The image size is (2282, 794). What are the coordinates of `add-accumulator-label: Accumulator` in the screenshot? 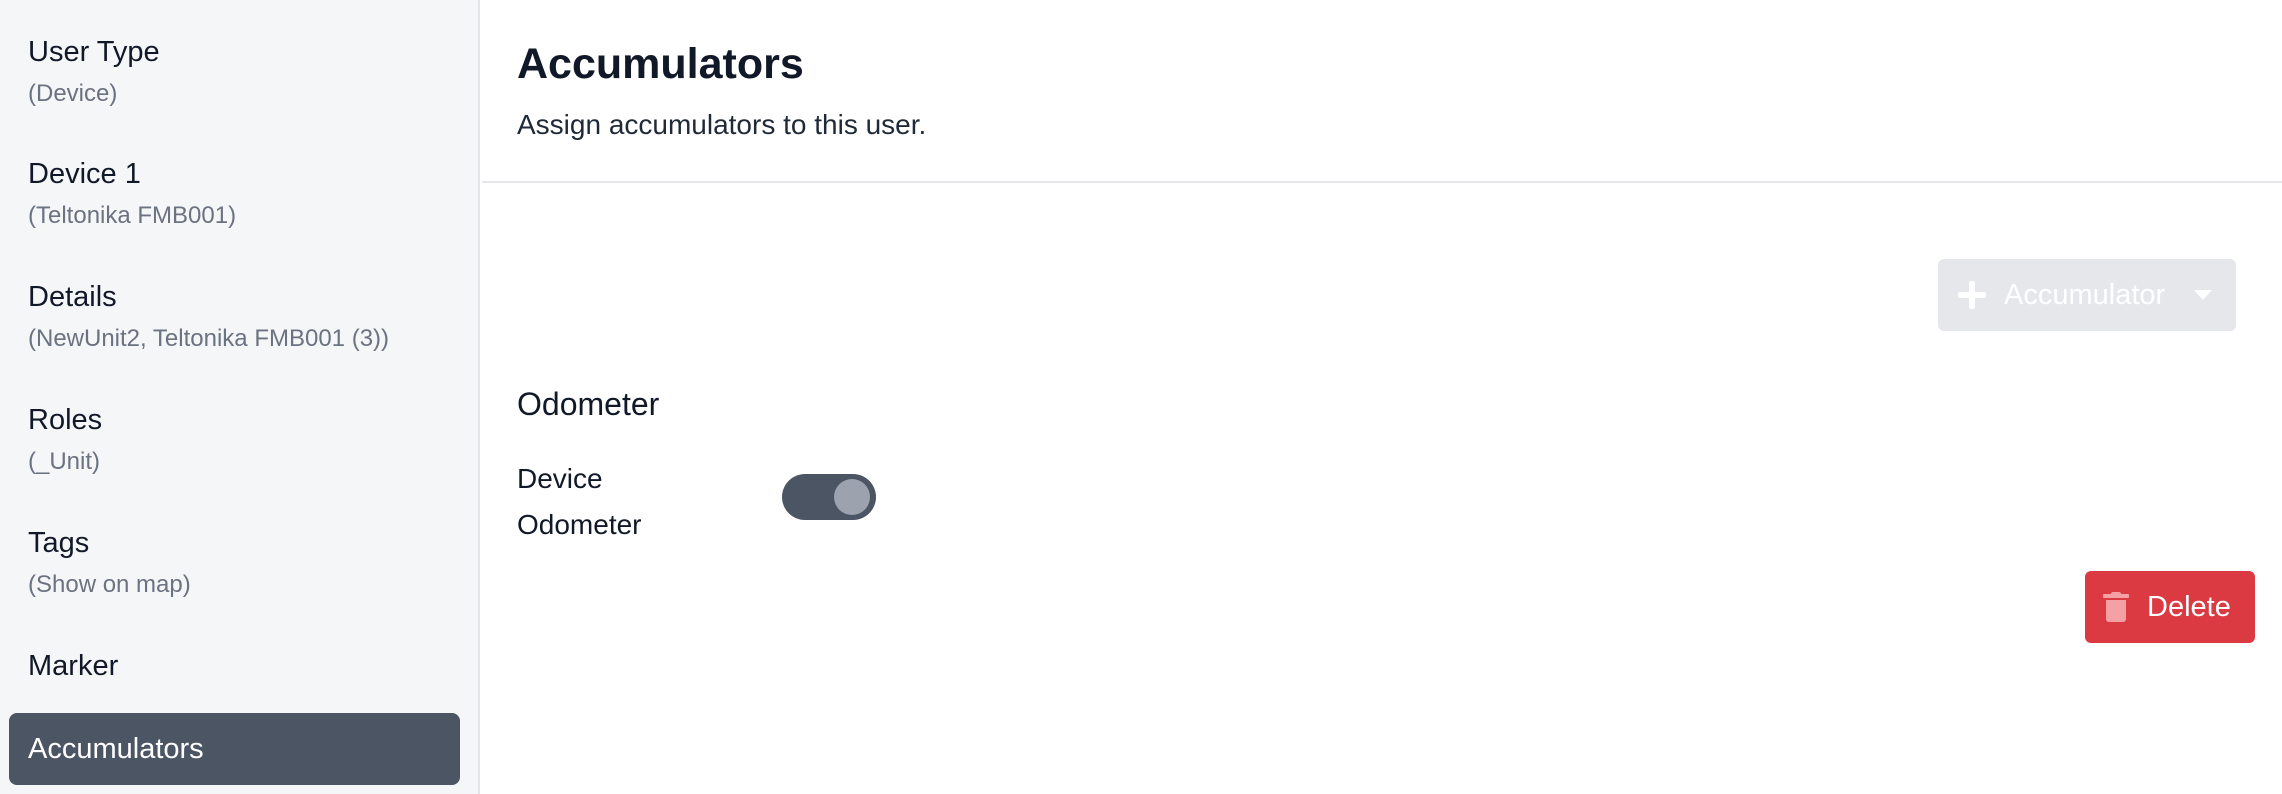 It's located at (2085, 294).